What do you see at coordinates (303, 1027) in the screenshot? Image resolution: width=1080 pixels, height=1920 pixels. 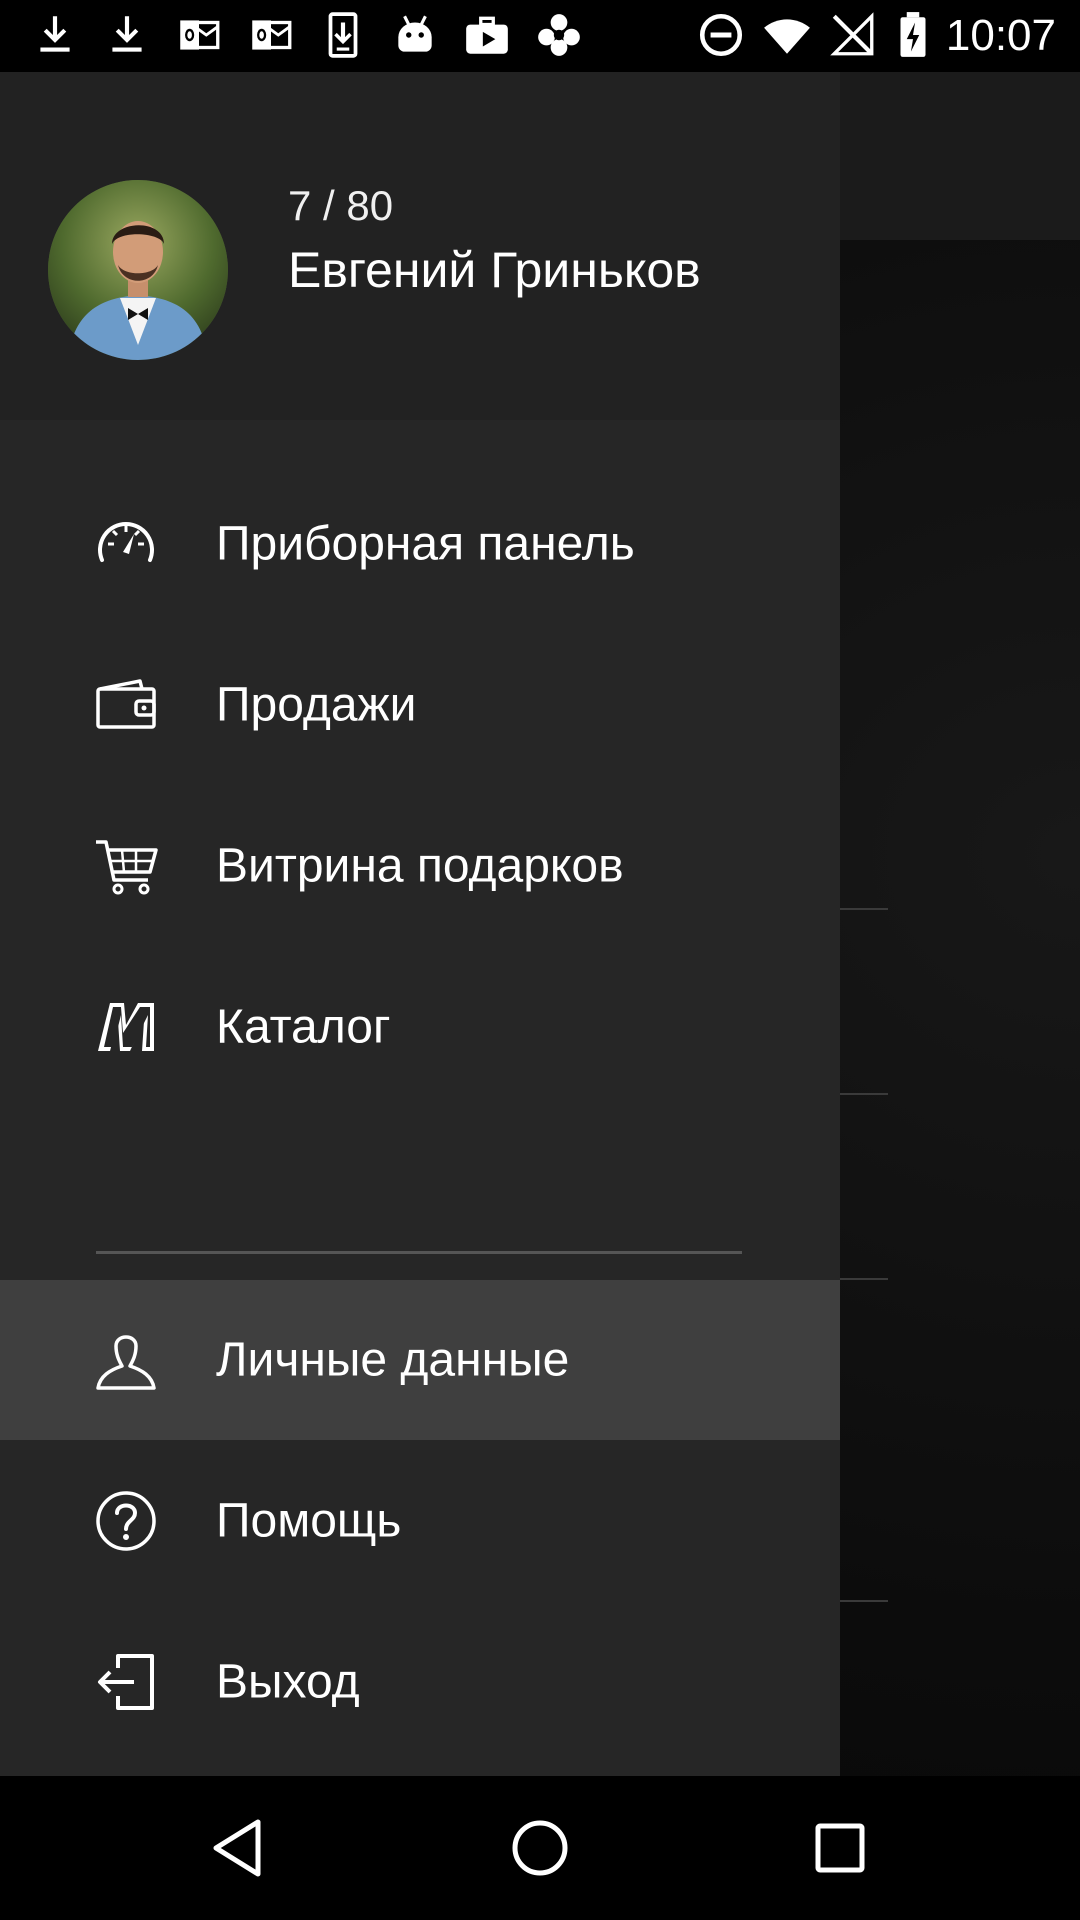 I see `menu-label: Каталог` at bounding box center [303, 1027].